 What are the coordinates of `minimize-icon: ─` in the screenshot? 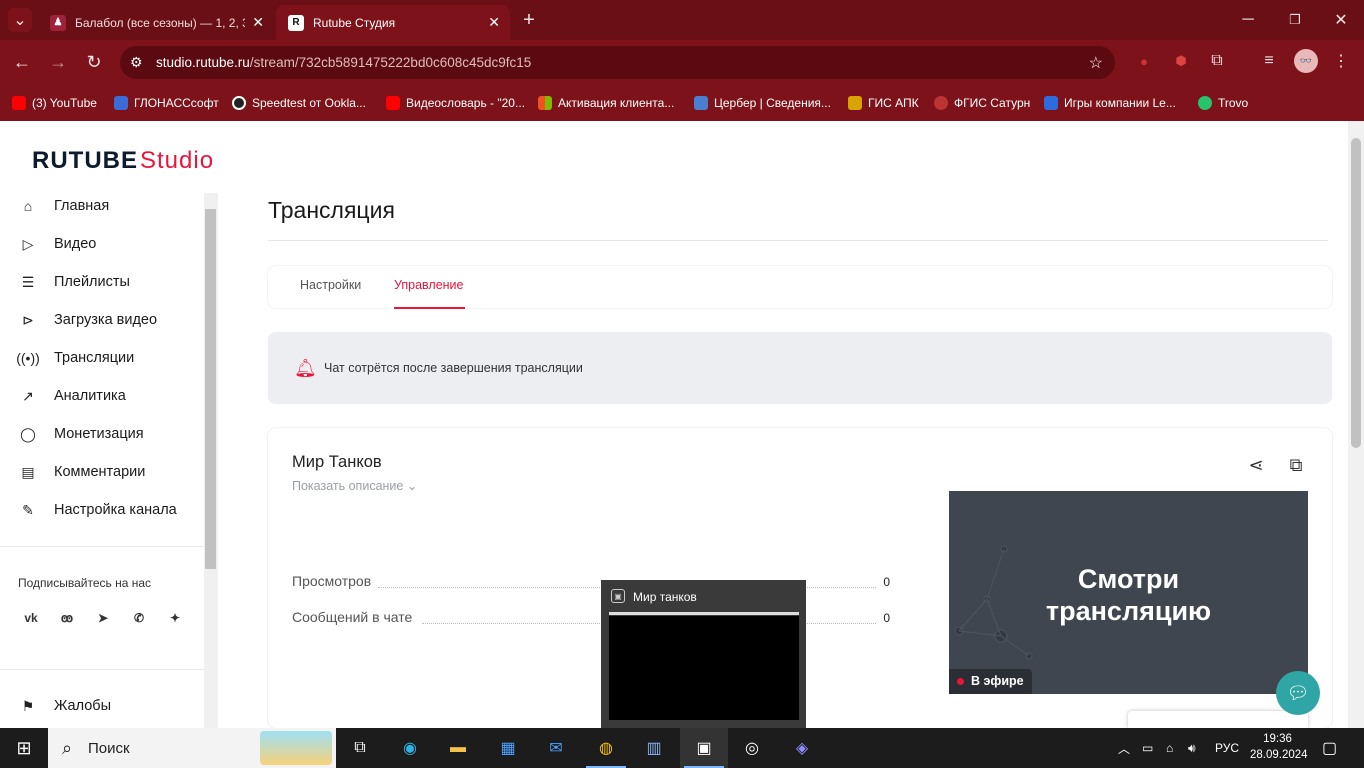 It's located at (1248, 20).